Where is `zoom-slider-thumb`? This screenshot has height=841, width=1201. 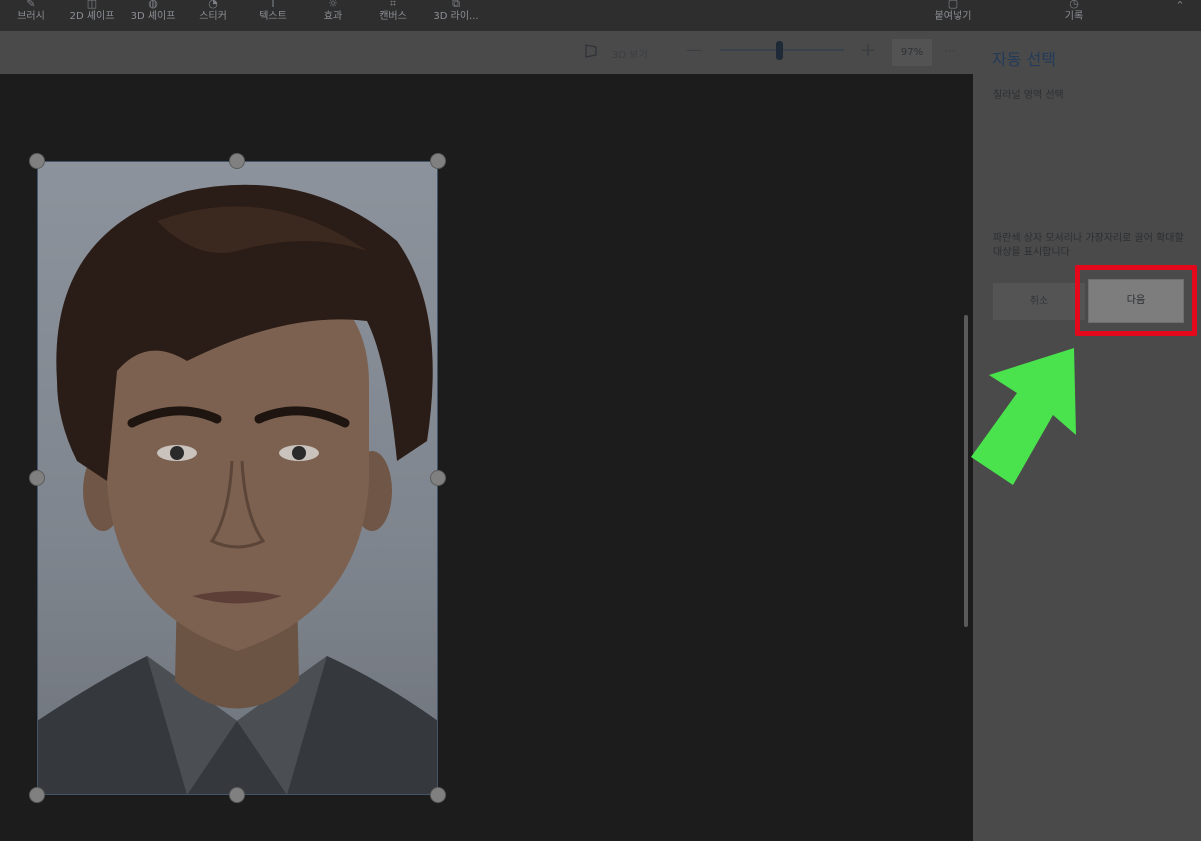
zoom-slider-thumb is located at coordinates (779, 50).